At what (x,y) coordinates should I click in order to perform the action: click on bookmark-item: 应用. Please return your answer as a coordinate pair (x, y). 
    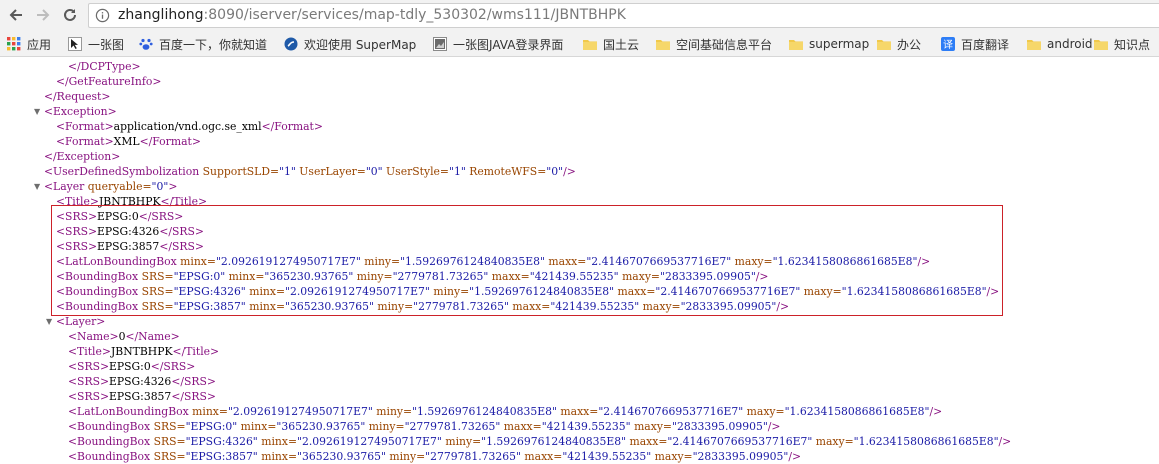
    Looking at the image, I should click on (29, 44).